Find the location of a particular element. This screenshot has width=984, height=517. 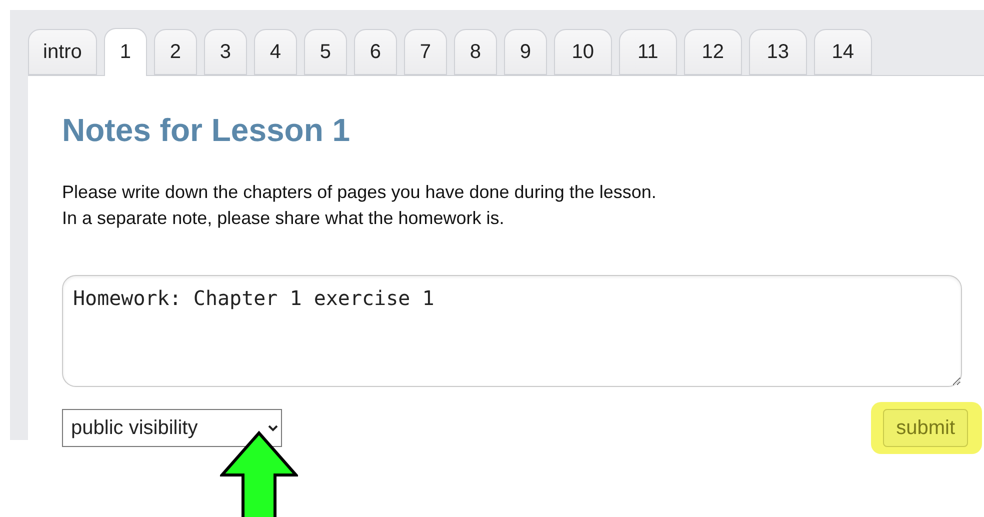

submit-button: submit is located at coordinates (925, 428).